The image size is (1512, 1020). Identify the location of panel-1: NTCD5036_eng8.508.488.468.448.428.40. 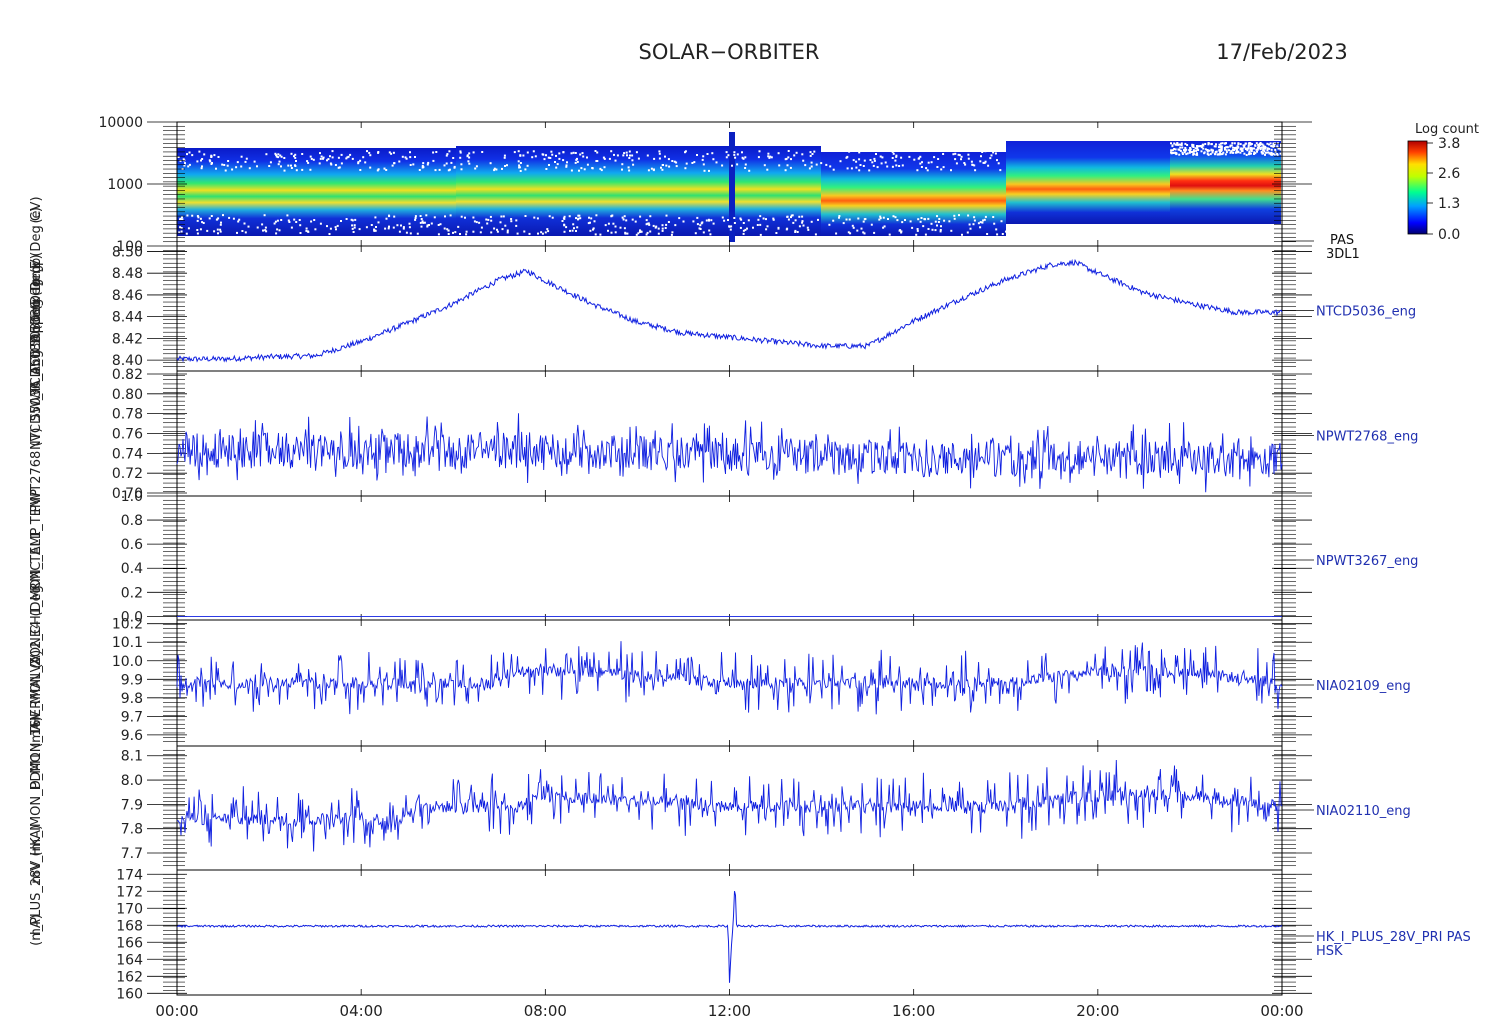
(764, 308).